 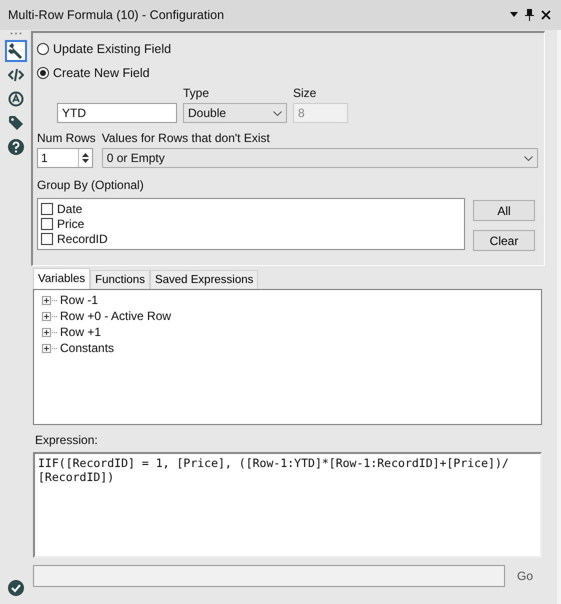 What do you see at coordinates (93, 73) in the screenshot?
I see `radio-button: Create New Field` at bounding box center [93, 73].